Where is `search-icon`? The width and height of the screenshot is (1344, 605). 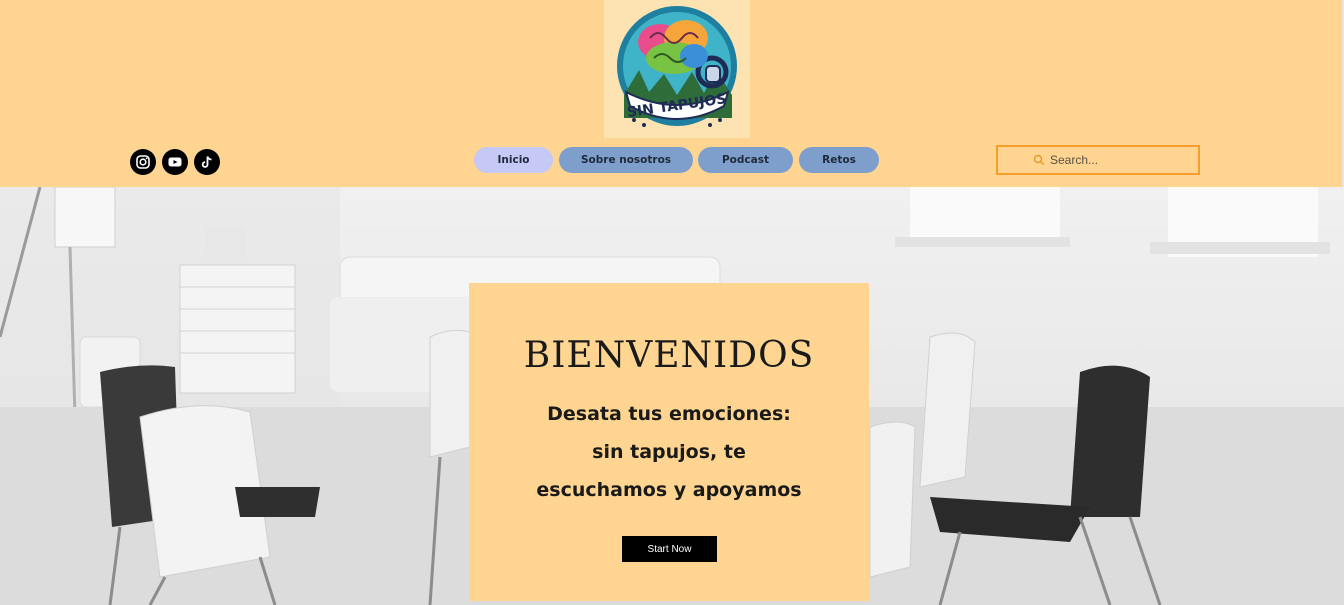
search-icon is located at coordinates (1039, 160).